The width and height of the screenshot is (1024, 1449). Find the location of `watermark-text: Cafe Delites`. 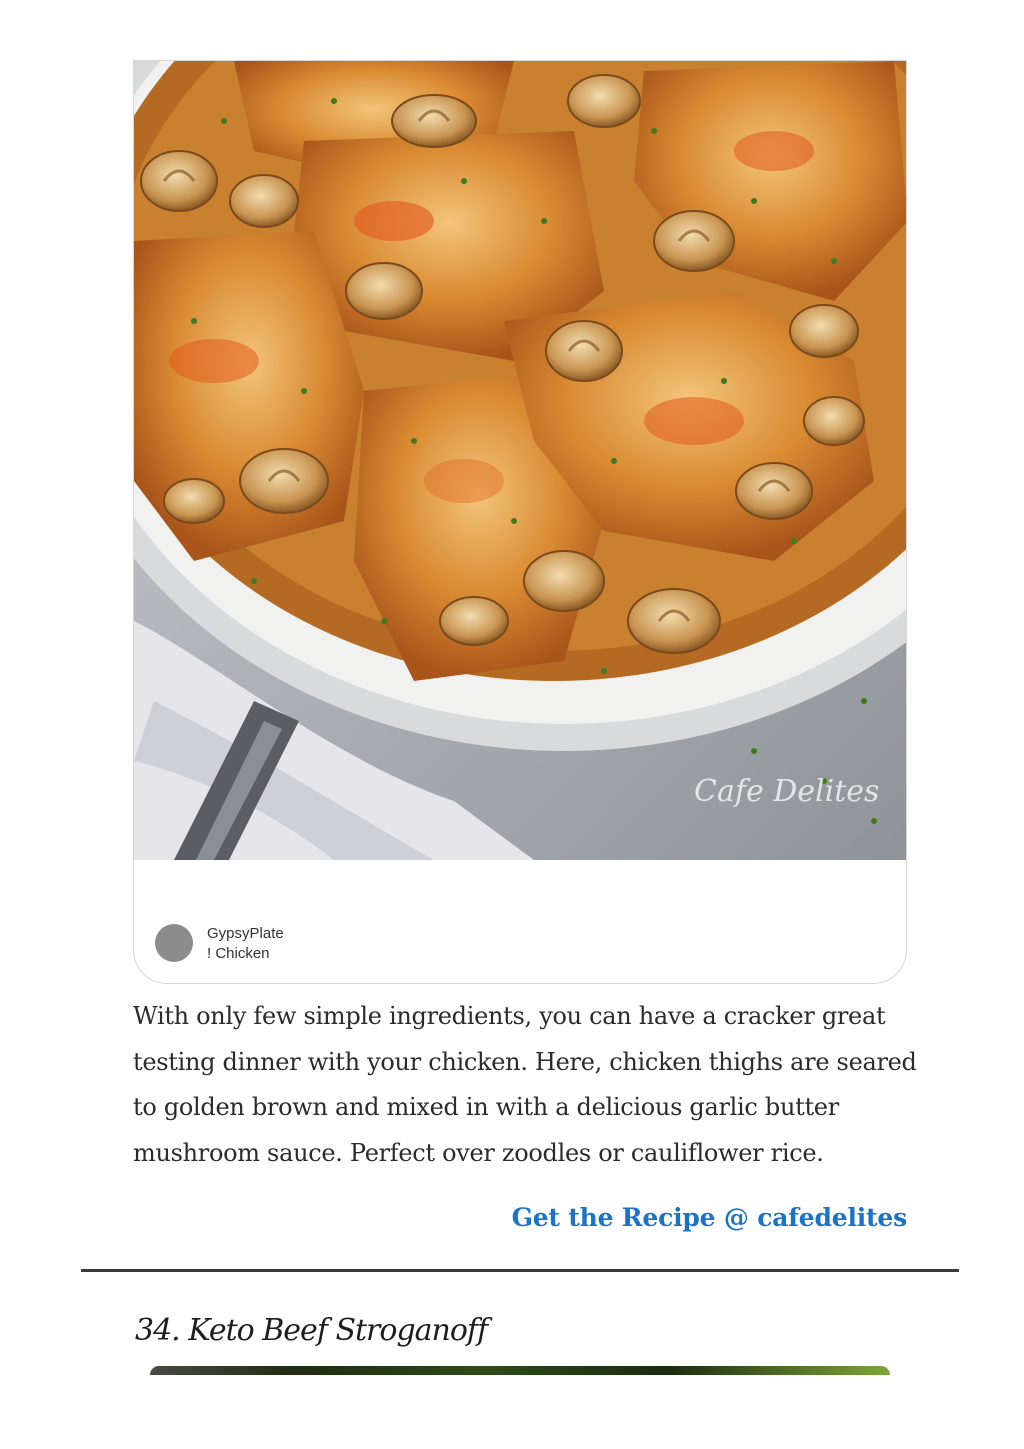

watermark-text: Cafe Delites is located at coordinates (786, 791).